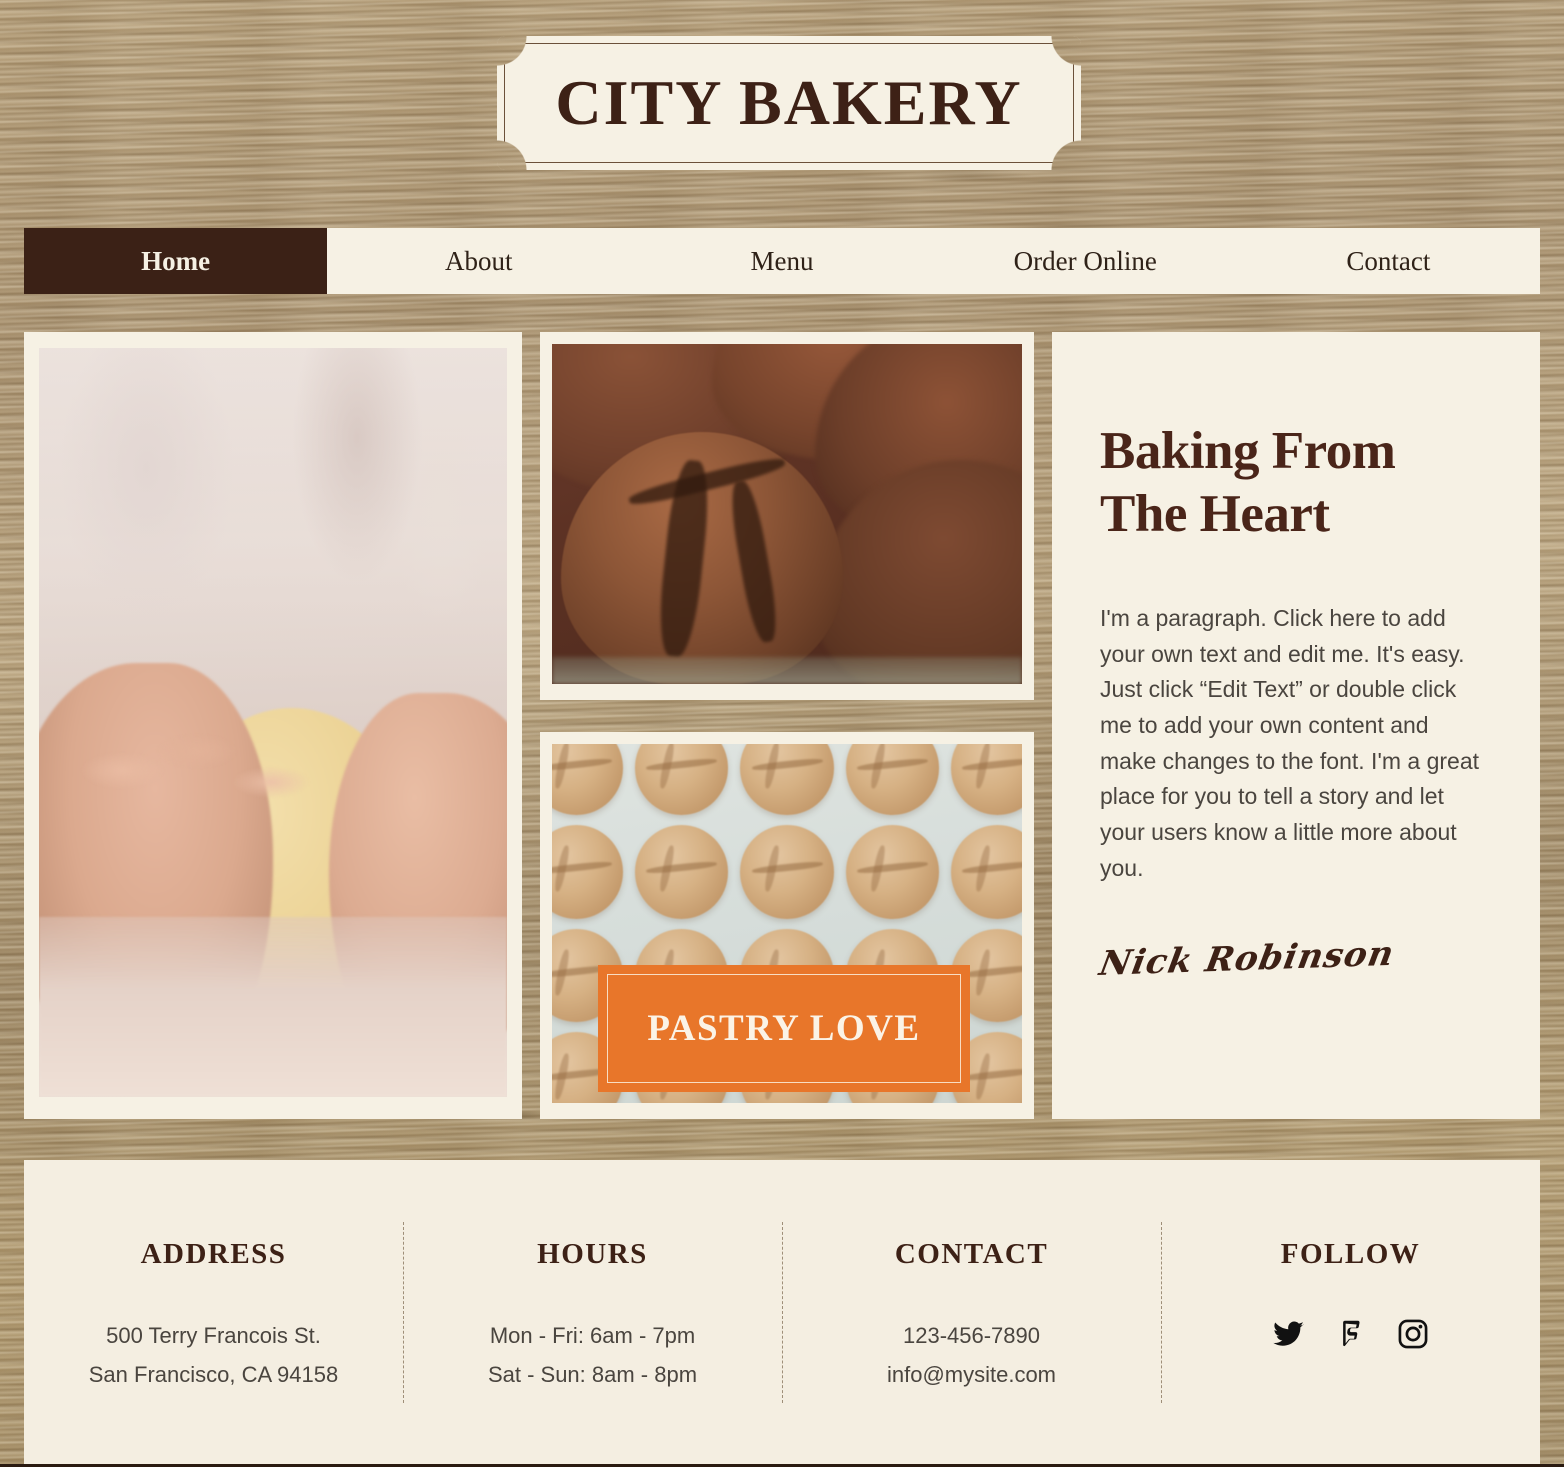 Image resolution: width=1564 pixels, height=1467 pixels. Describe the element at coordinates (592, 1254) in the screenshot. I see `footer-title-hours: HOURS` at that location.